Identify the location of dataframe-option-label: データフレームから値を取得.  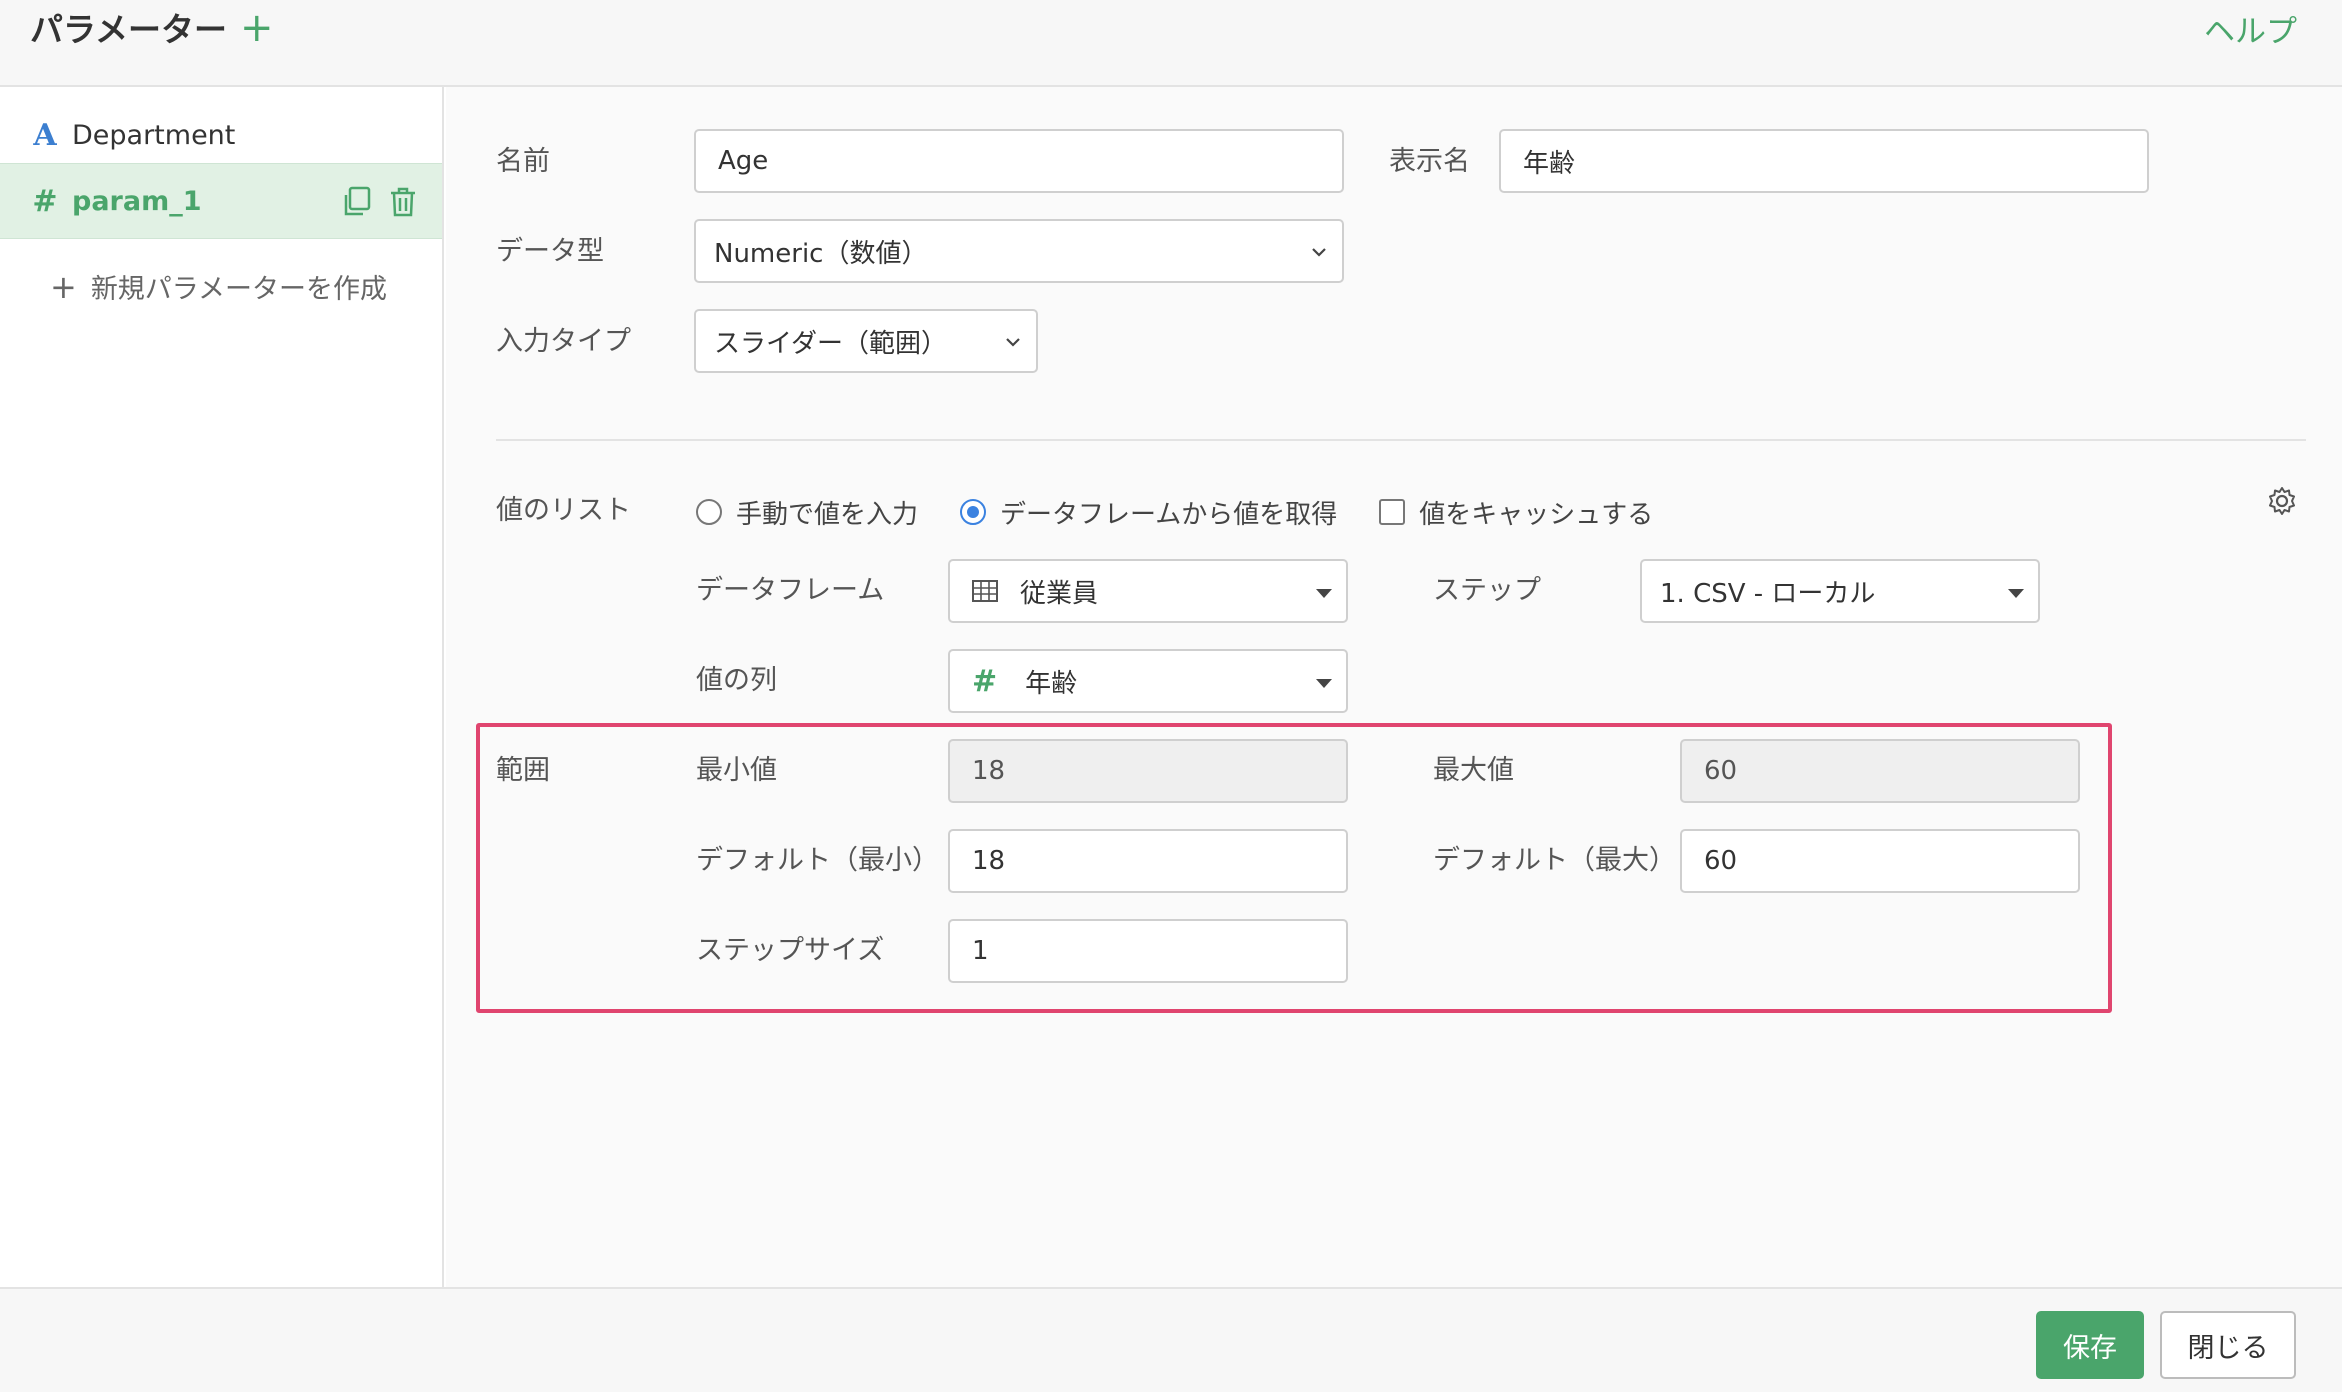
(1169, 514).